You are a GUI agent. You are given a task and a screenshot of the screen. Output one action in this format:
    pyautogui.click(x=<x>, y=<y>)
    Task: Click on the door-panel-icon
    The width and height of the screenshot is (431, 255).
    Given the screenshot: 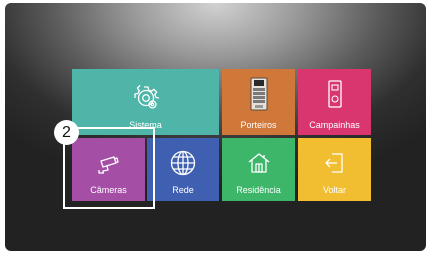 What is the action you would take?
    pyautogui.click(x=258, y=94)
    